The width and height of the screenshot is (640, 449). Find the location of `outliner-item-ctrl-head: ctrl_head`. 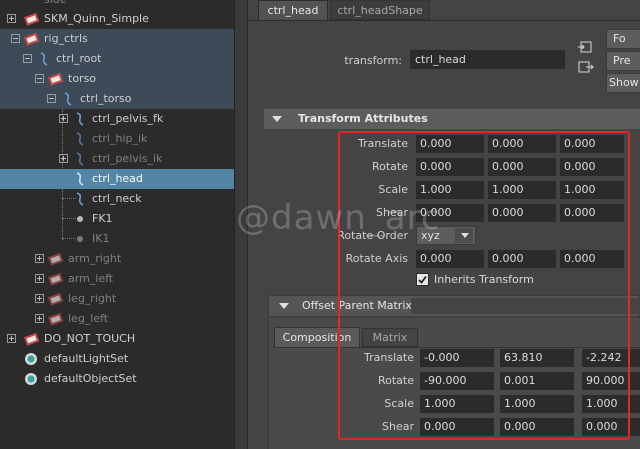

outliner-item-ctrl-head: ctrl_head is located at coordinates (117, 179).